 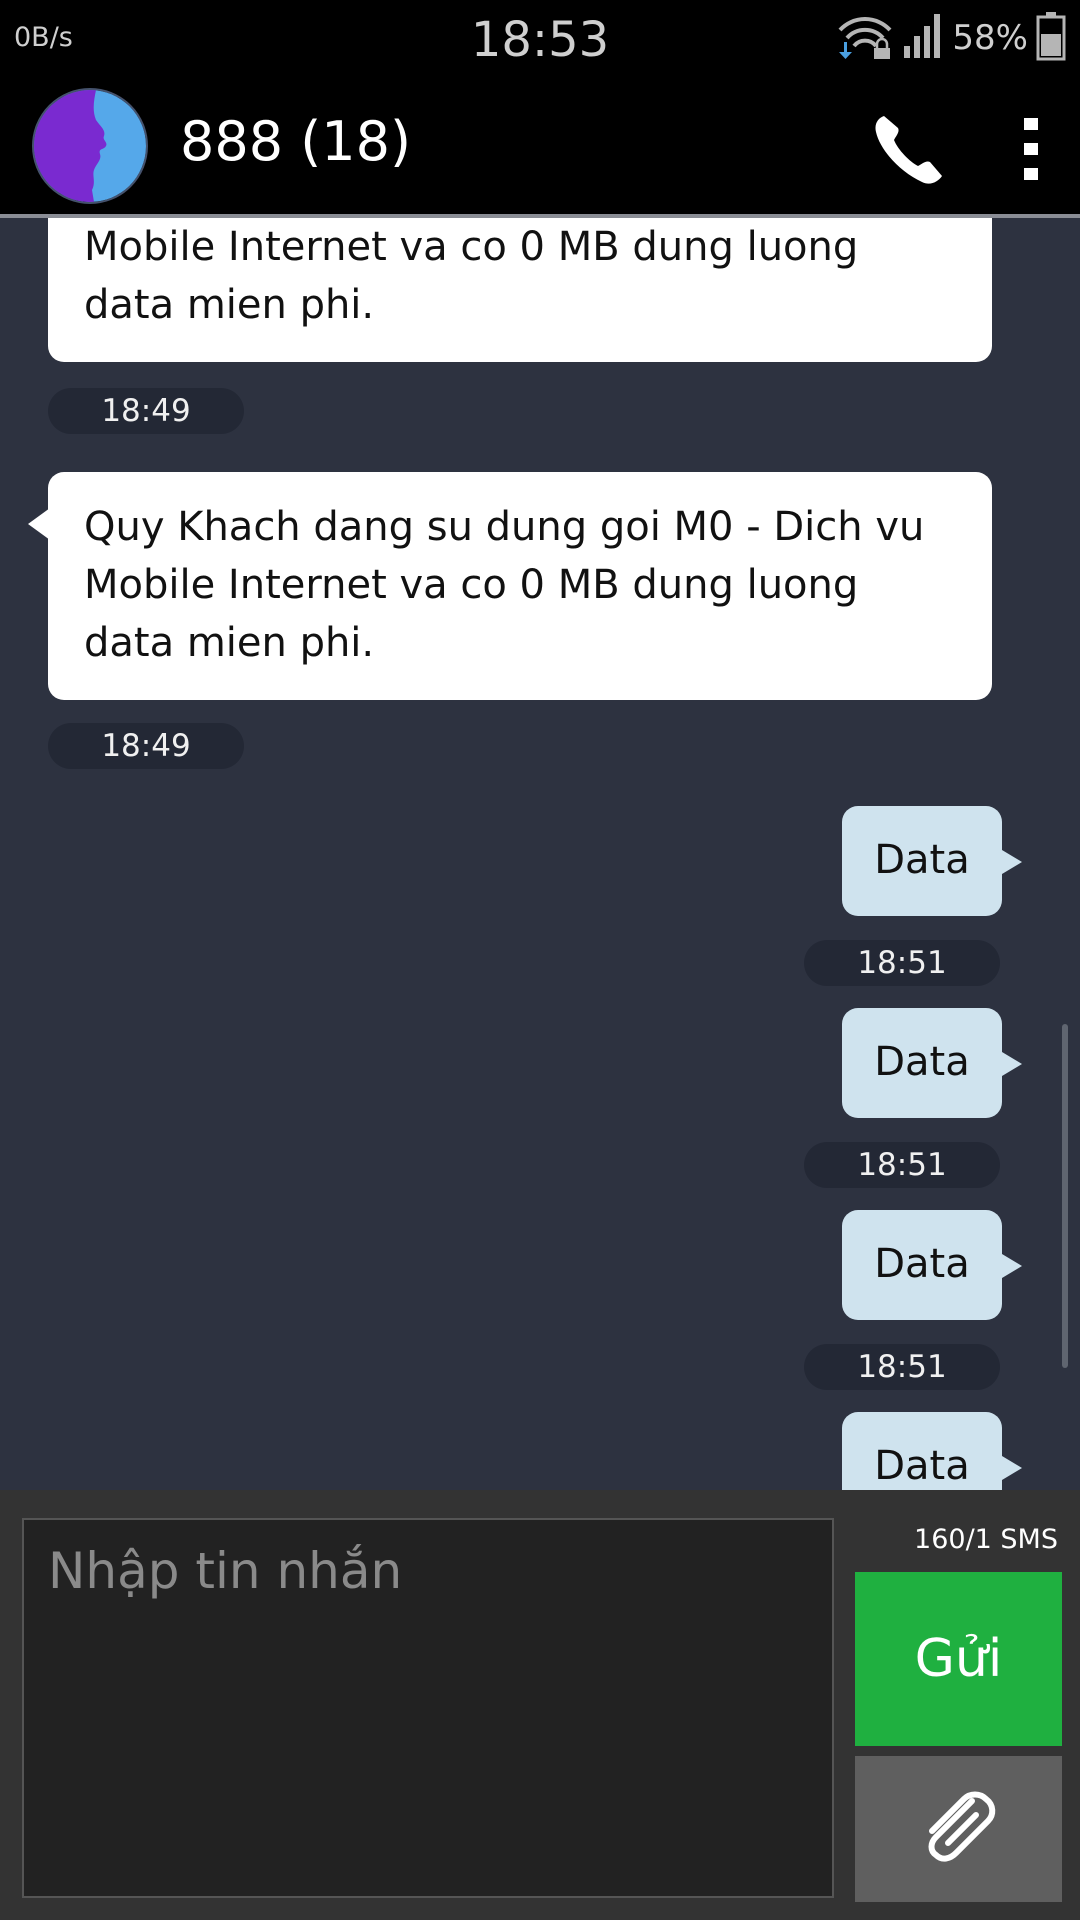 What do you see at coordinates (909, 149) in the screenshot?
I see `phone-icon` at bounding box center [909, 149].